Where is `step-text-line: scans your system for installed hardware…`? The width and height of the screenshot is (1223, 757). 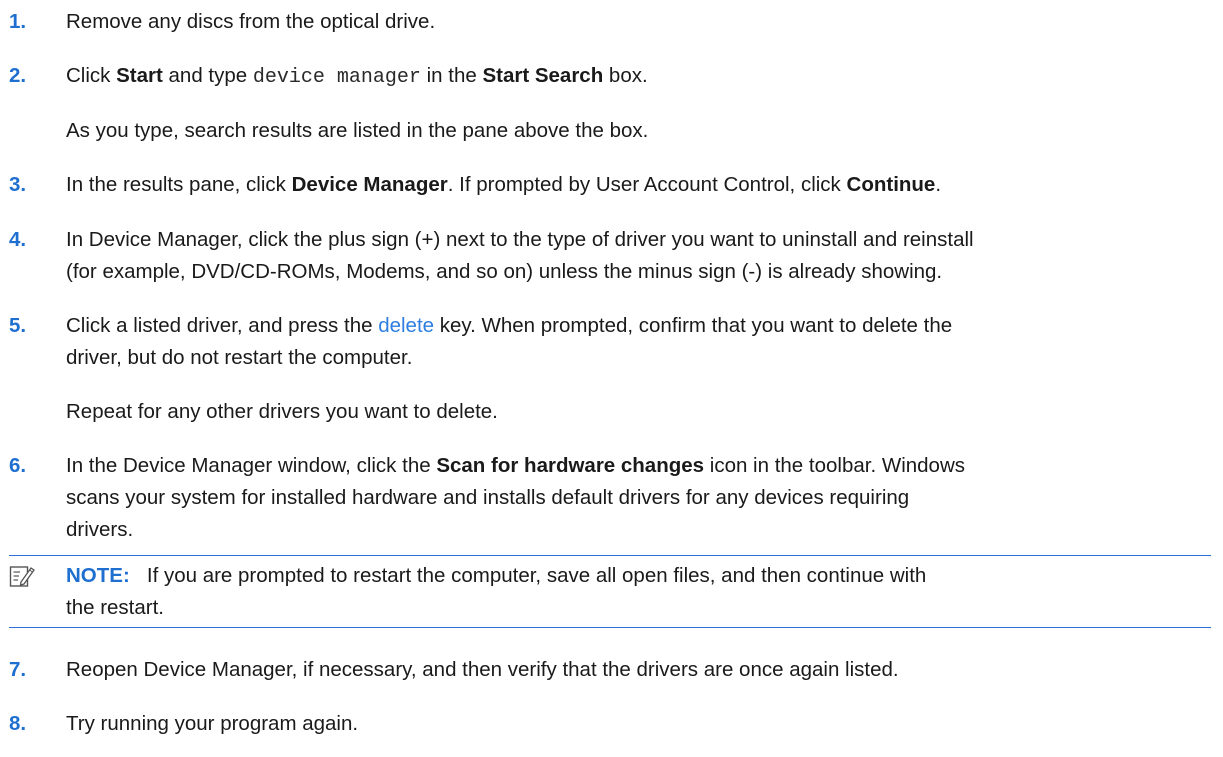 step-text-line: scans your system for installed hardware… is located at coordinates (488, 497).